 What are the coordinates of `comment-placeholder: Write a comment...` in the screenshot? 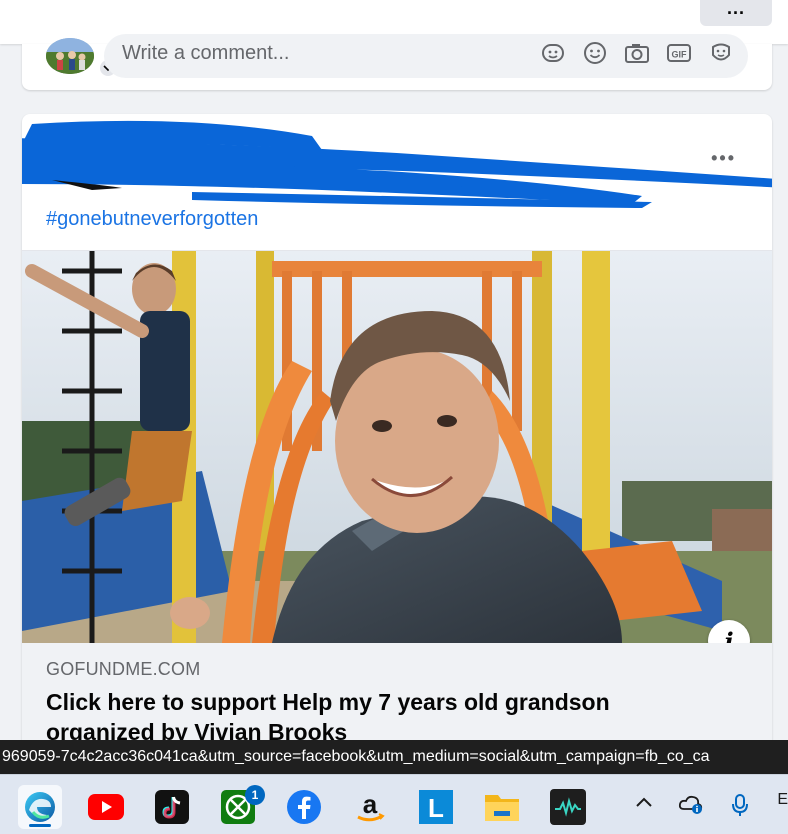 It's located at (206, 53).